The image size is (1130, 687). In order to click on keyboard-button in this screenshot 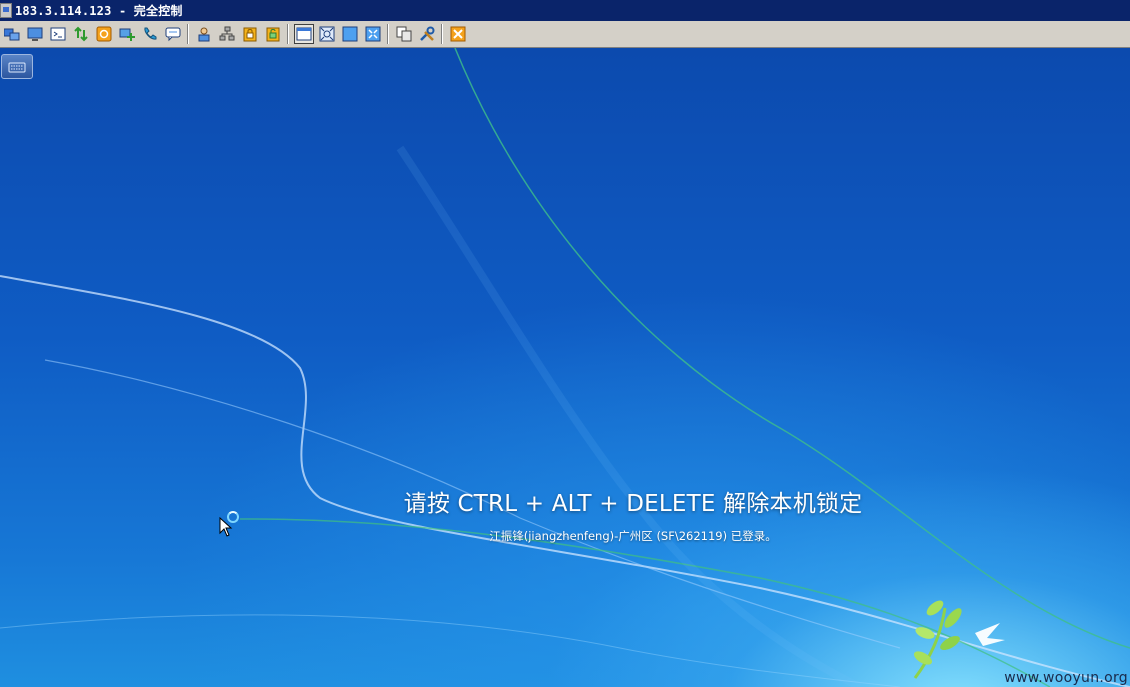, I will do `click(17, 66)`.